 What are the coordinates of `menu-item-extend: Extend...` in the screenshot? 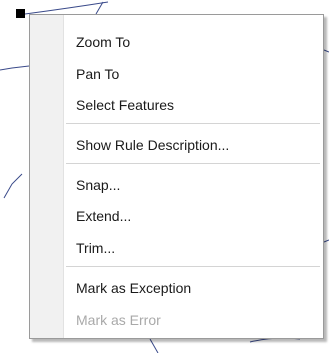 It's located at (103, 216).